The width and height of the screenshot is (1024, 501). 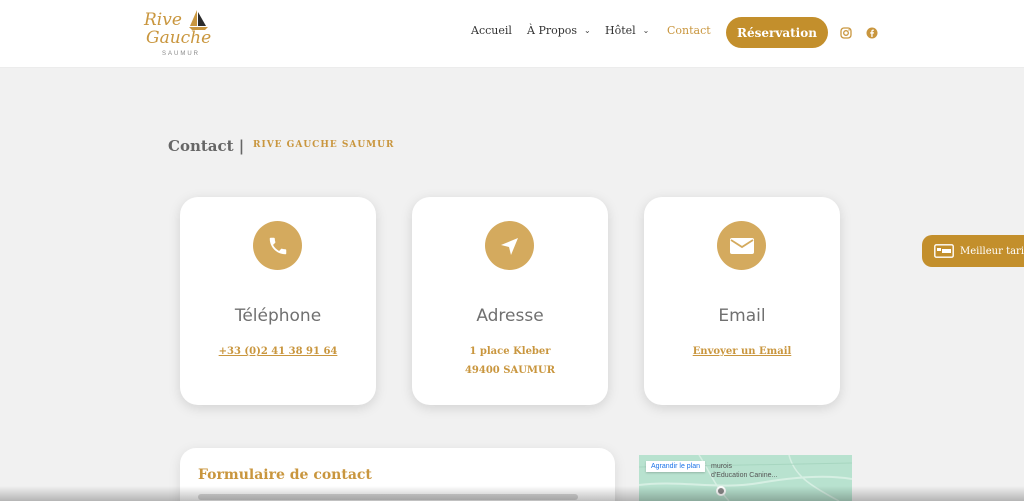 What do you see at coordinates (944, 251) in the screenshot?
I see `bed-icon` at bounding box center [944, 251].